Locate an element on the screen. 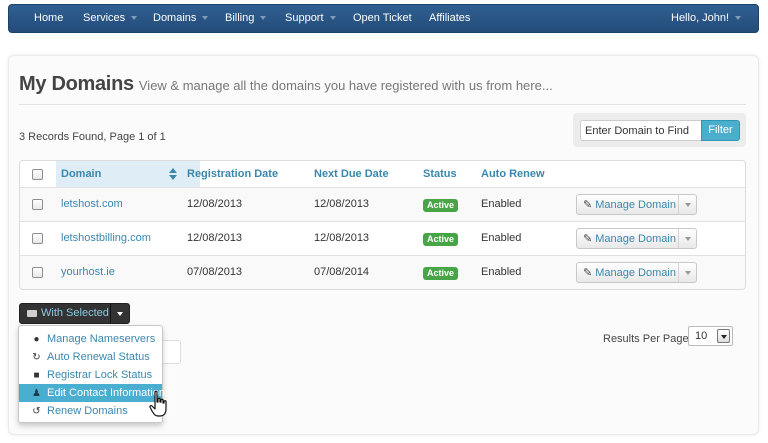 This screenshot has width=768, height=443. results-per-page-label: Results Per Page: is located at coordinates (647, 339).